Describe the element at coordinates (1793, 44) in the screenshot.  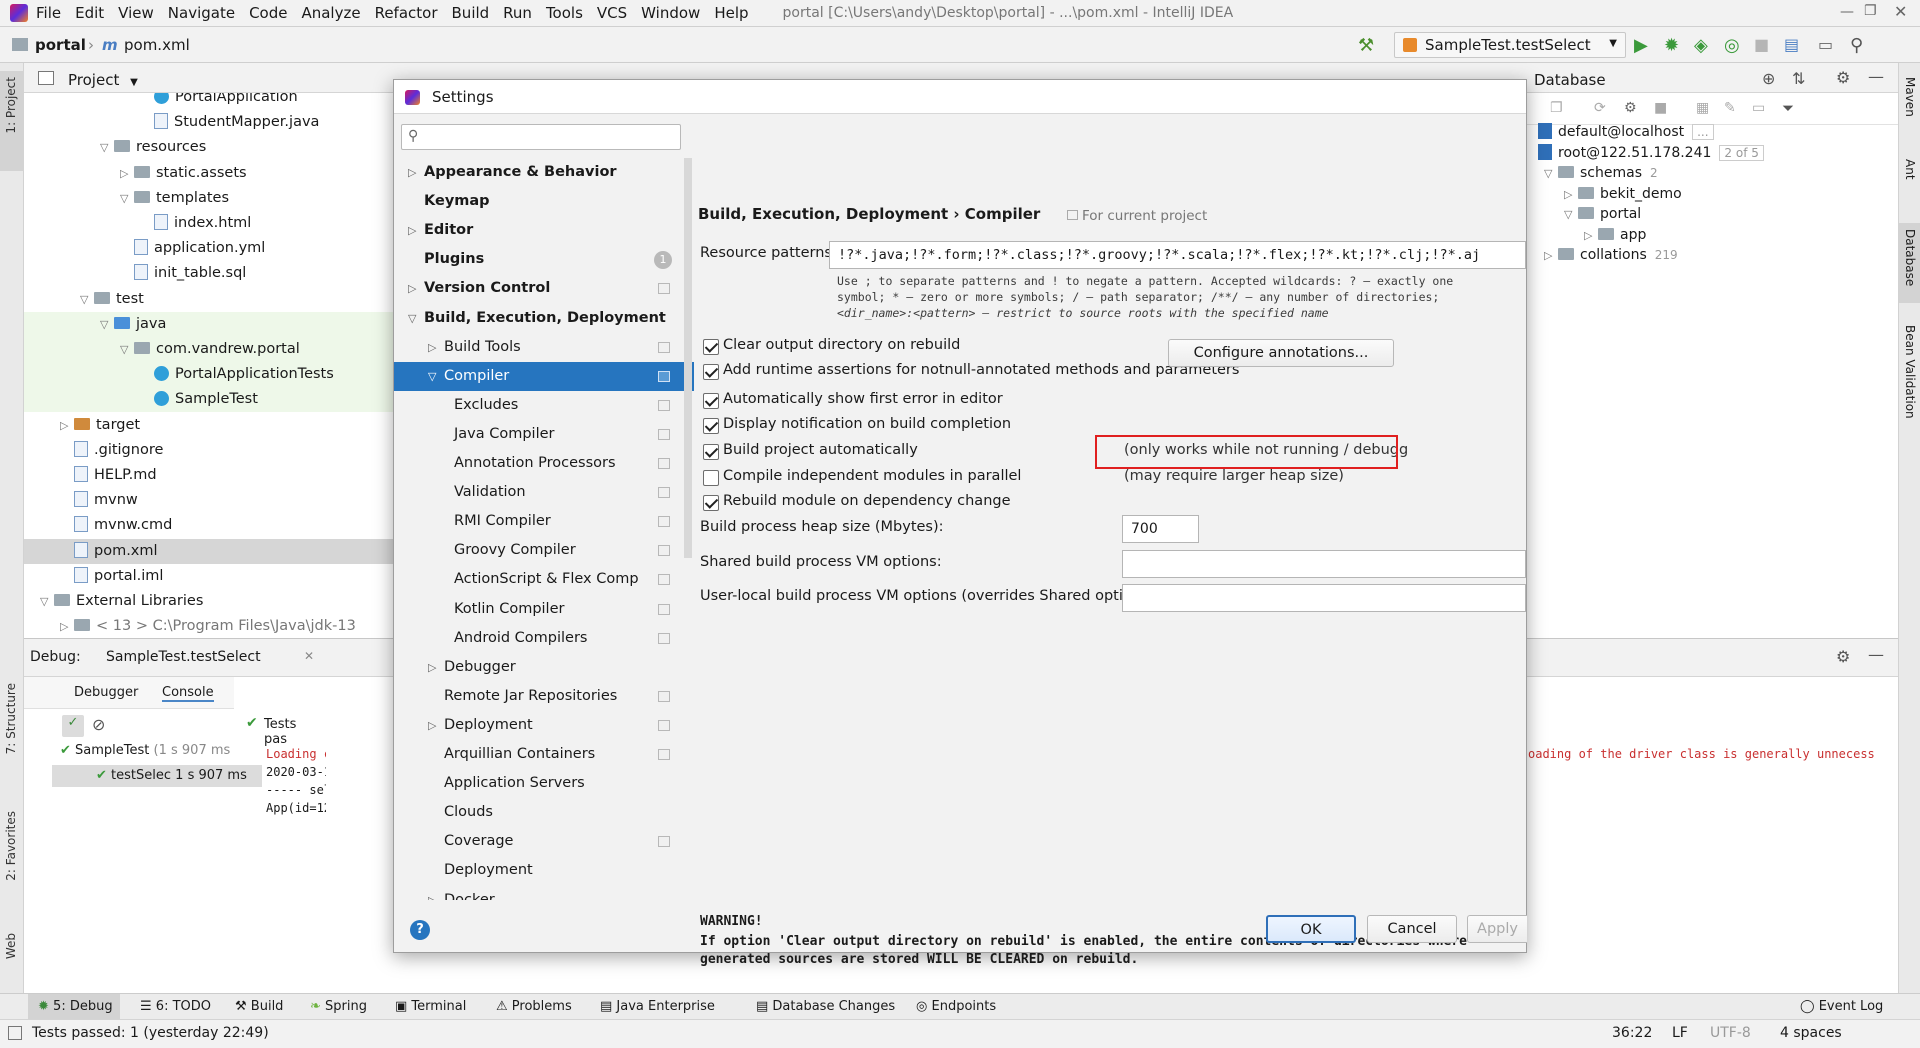
I see `project-structure-icon: ▤` at that location.